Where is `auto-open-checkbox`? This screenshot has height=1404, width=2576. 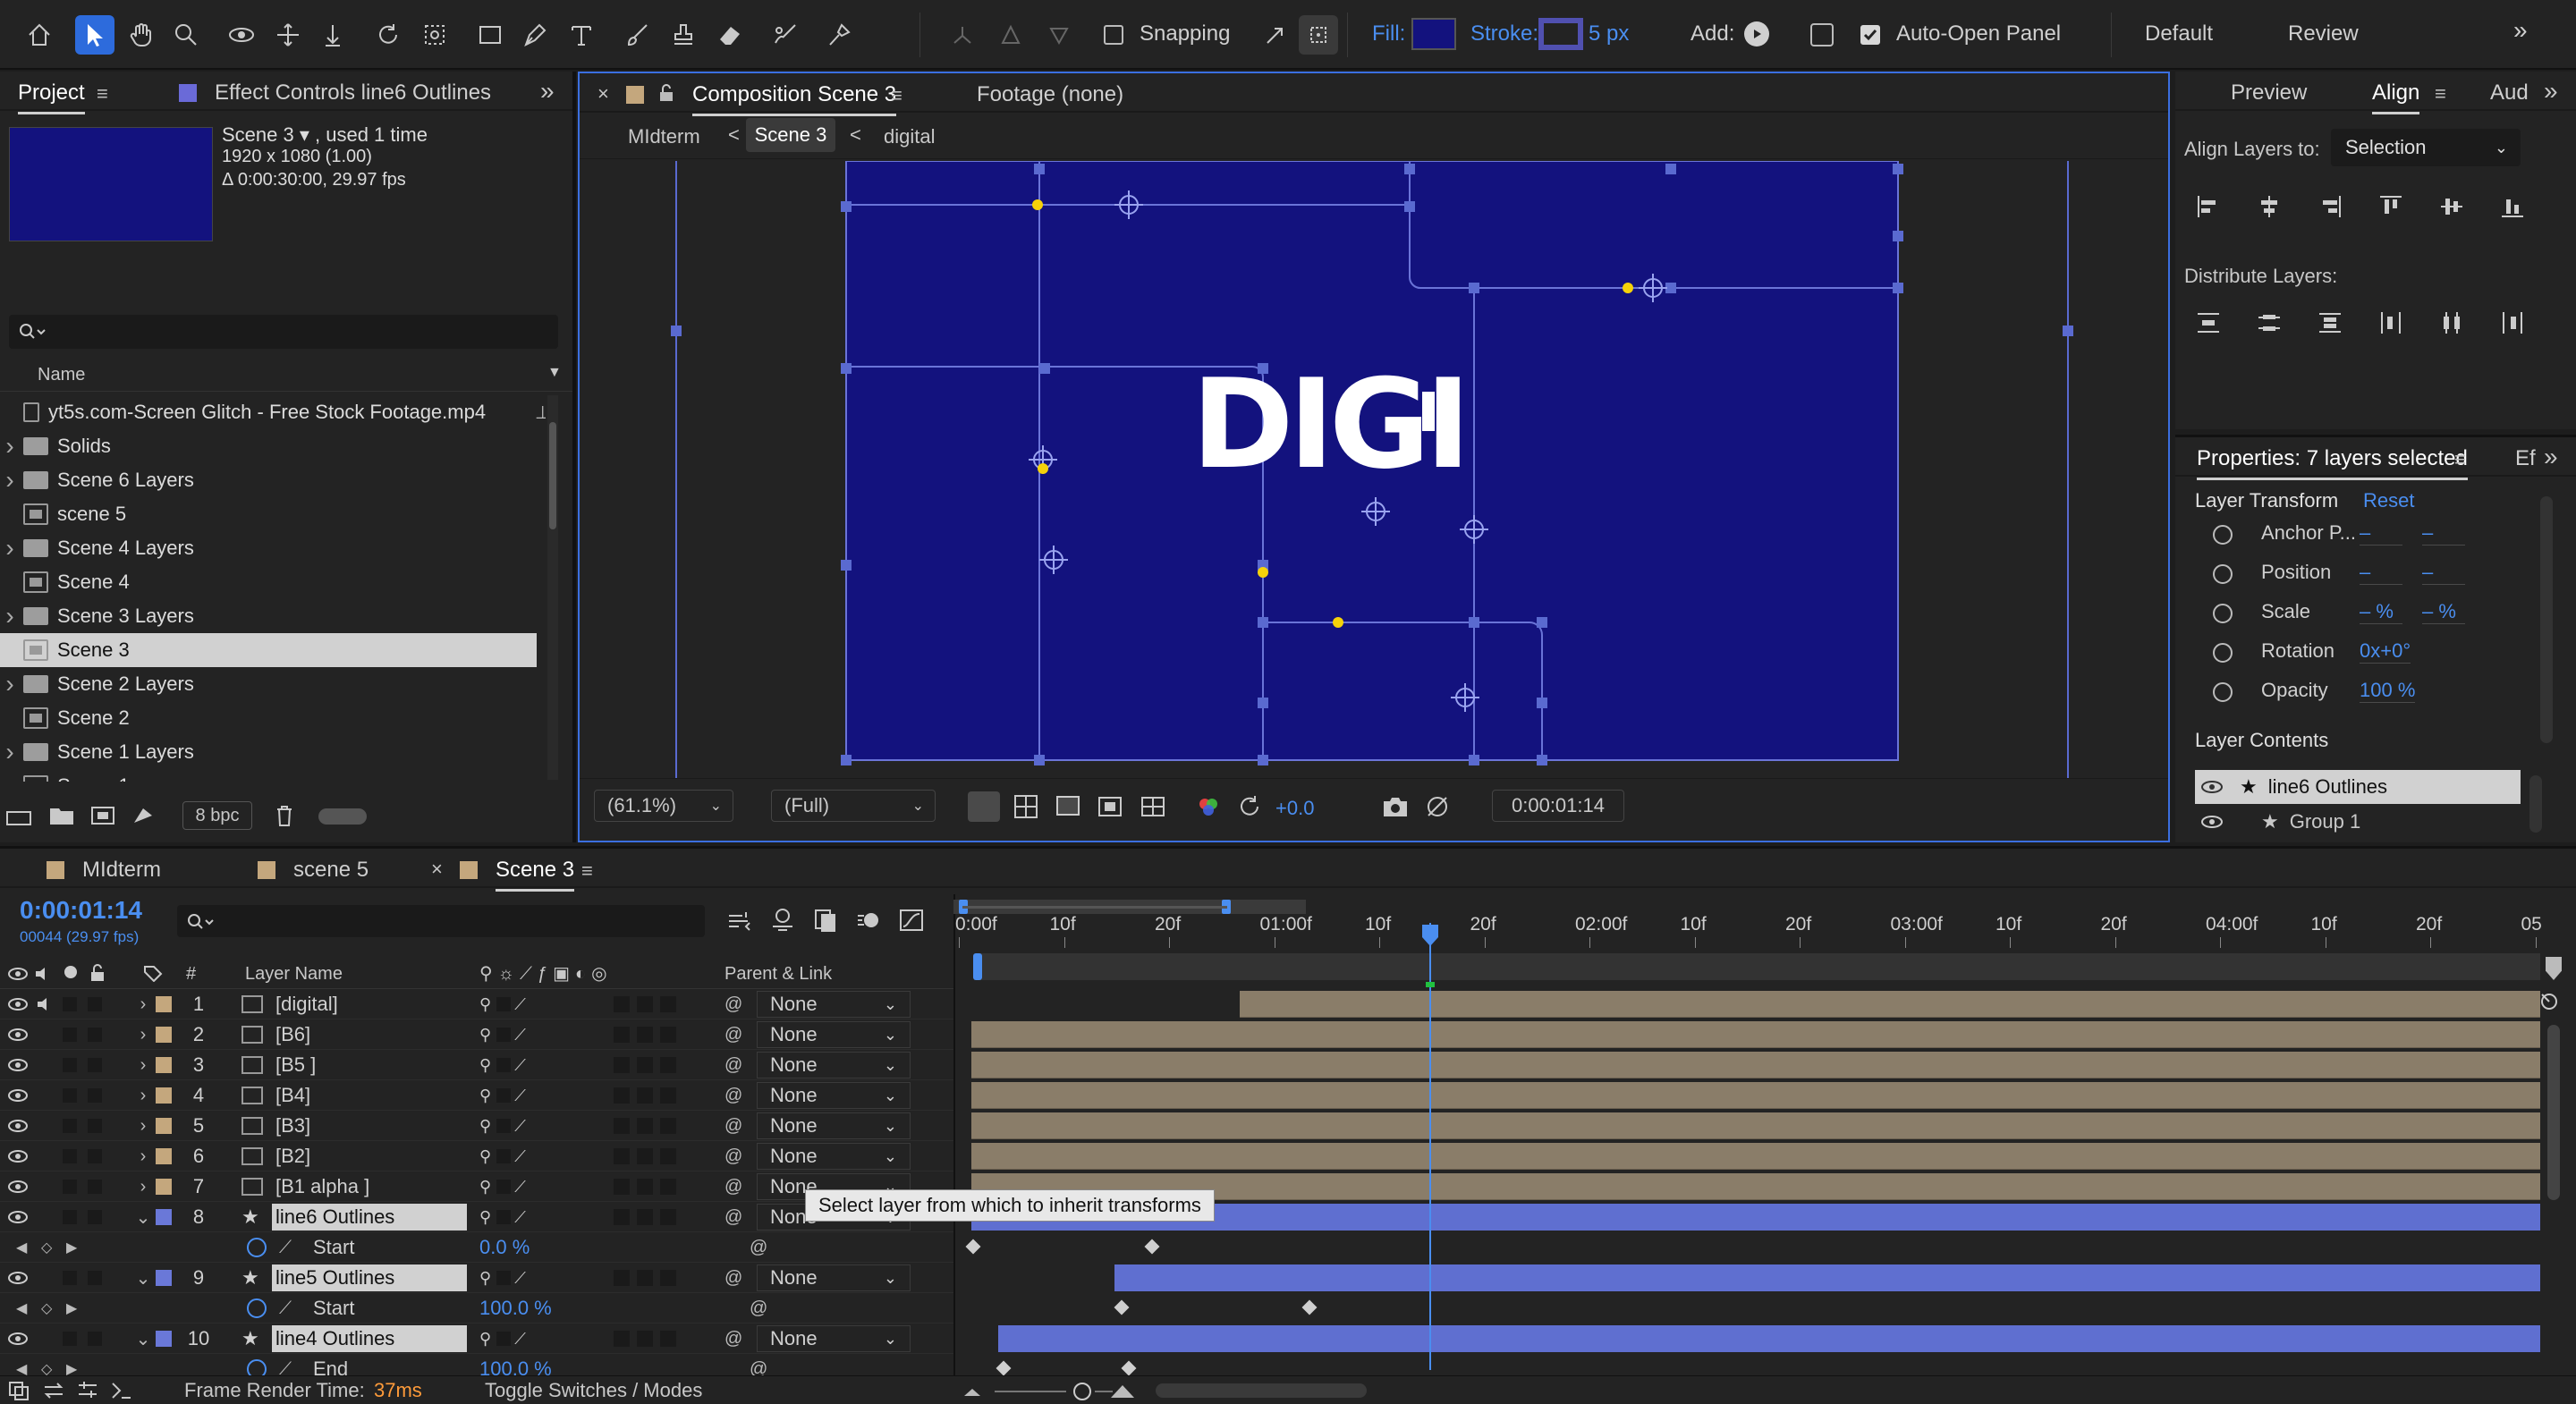 auto-open-checkbox is located at coordinates (1870, 35).